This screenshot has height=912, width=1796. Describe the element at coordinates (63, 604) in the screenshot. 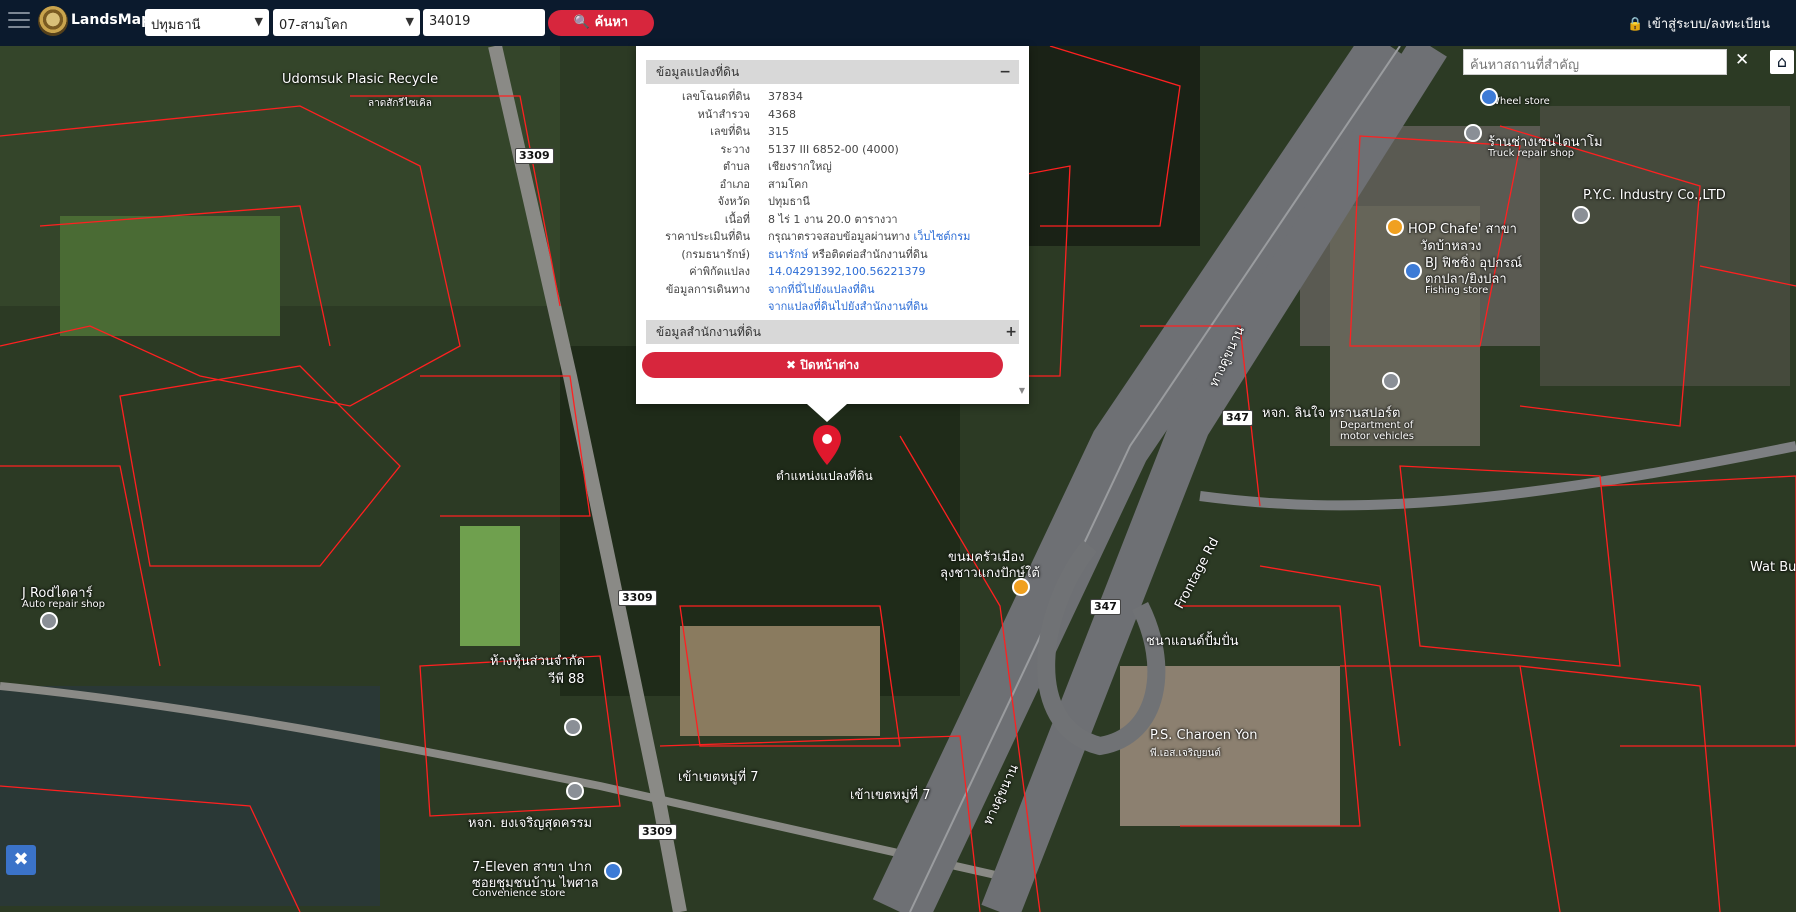

I see `map-label-jrod: Auto repair shop` at that location.